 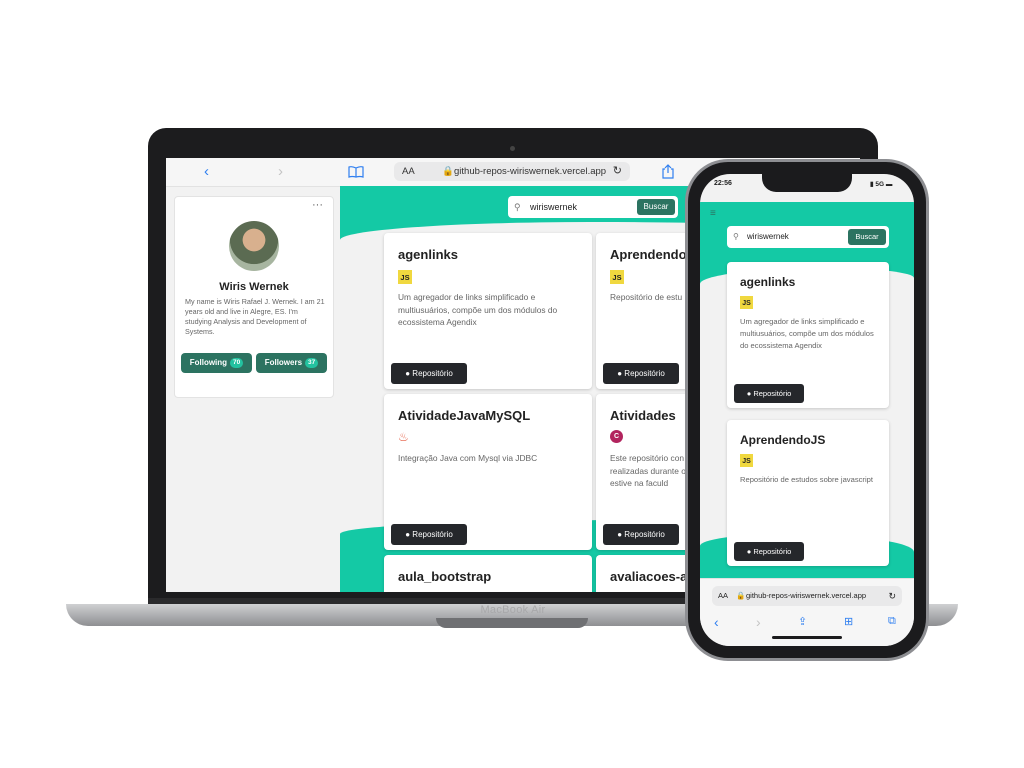 I want to click on dynamic-island, so click(x=807, y=183).